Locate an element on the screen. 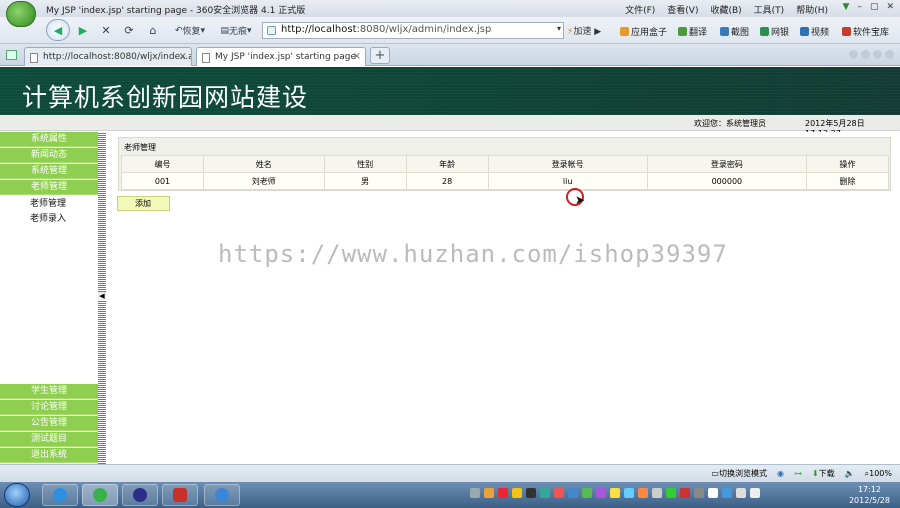 This screenshot has width=900, height=508. sidebar-item-test-questions: 测试题目 is located at coordinates (49, 439).